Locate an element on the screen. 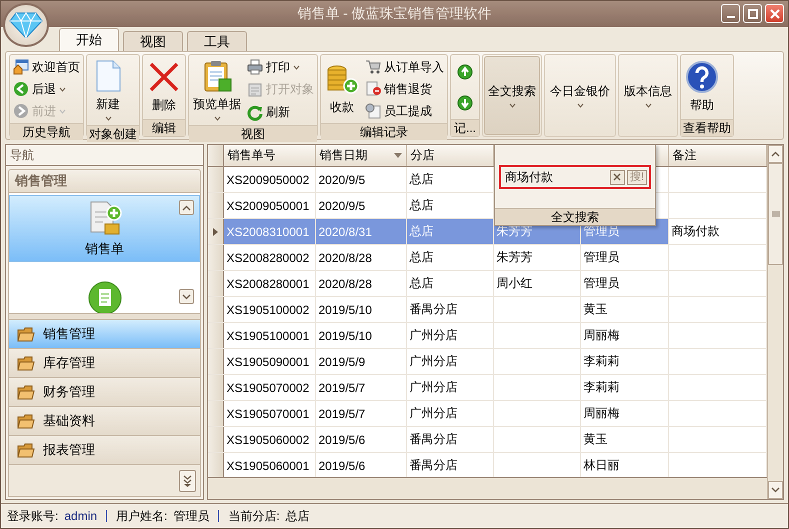 Image resolution: width=789 pixels, height=529 pixels. table-row: XS1905070001 2019/5/7 广州分店 周丽梅 is located at coordinates (487, 413).